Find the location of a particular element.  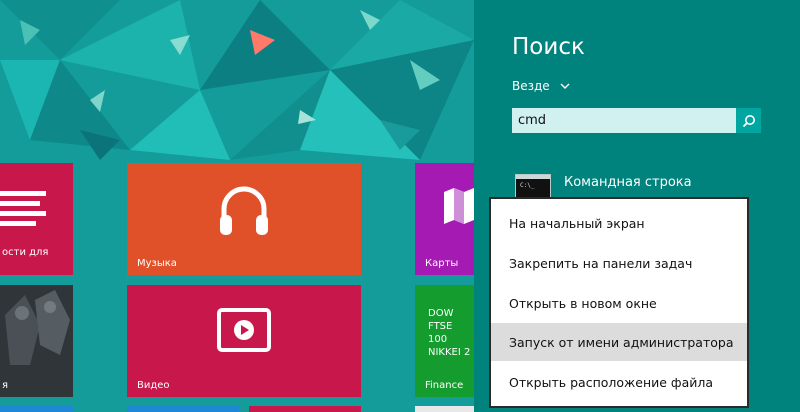

search-scope-label: Везде is located at coordinates (531, 86).